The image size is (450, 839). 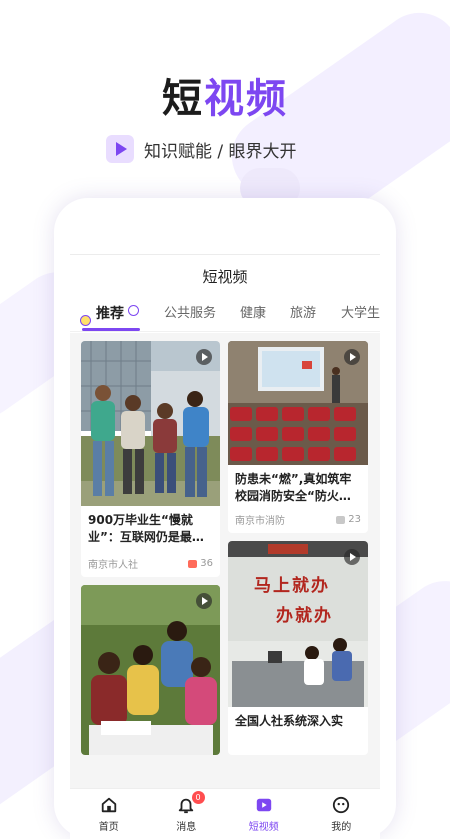 What do you see at coordinates (289, 721) in the screenshot?
I see `video-title: 全国人社系统深入实` at bounding box center [289, 721].